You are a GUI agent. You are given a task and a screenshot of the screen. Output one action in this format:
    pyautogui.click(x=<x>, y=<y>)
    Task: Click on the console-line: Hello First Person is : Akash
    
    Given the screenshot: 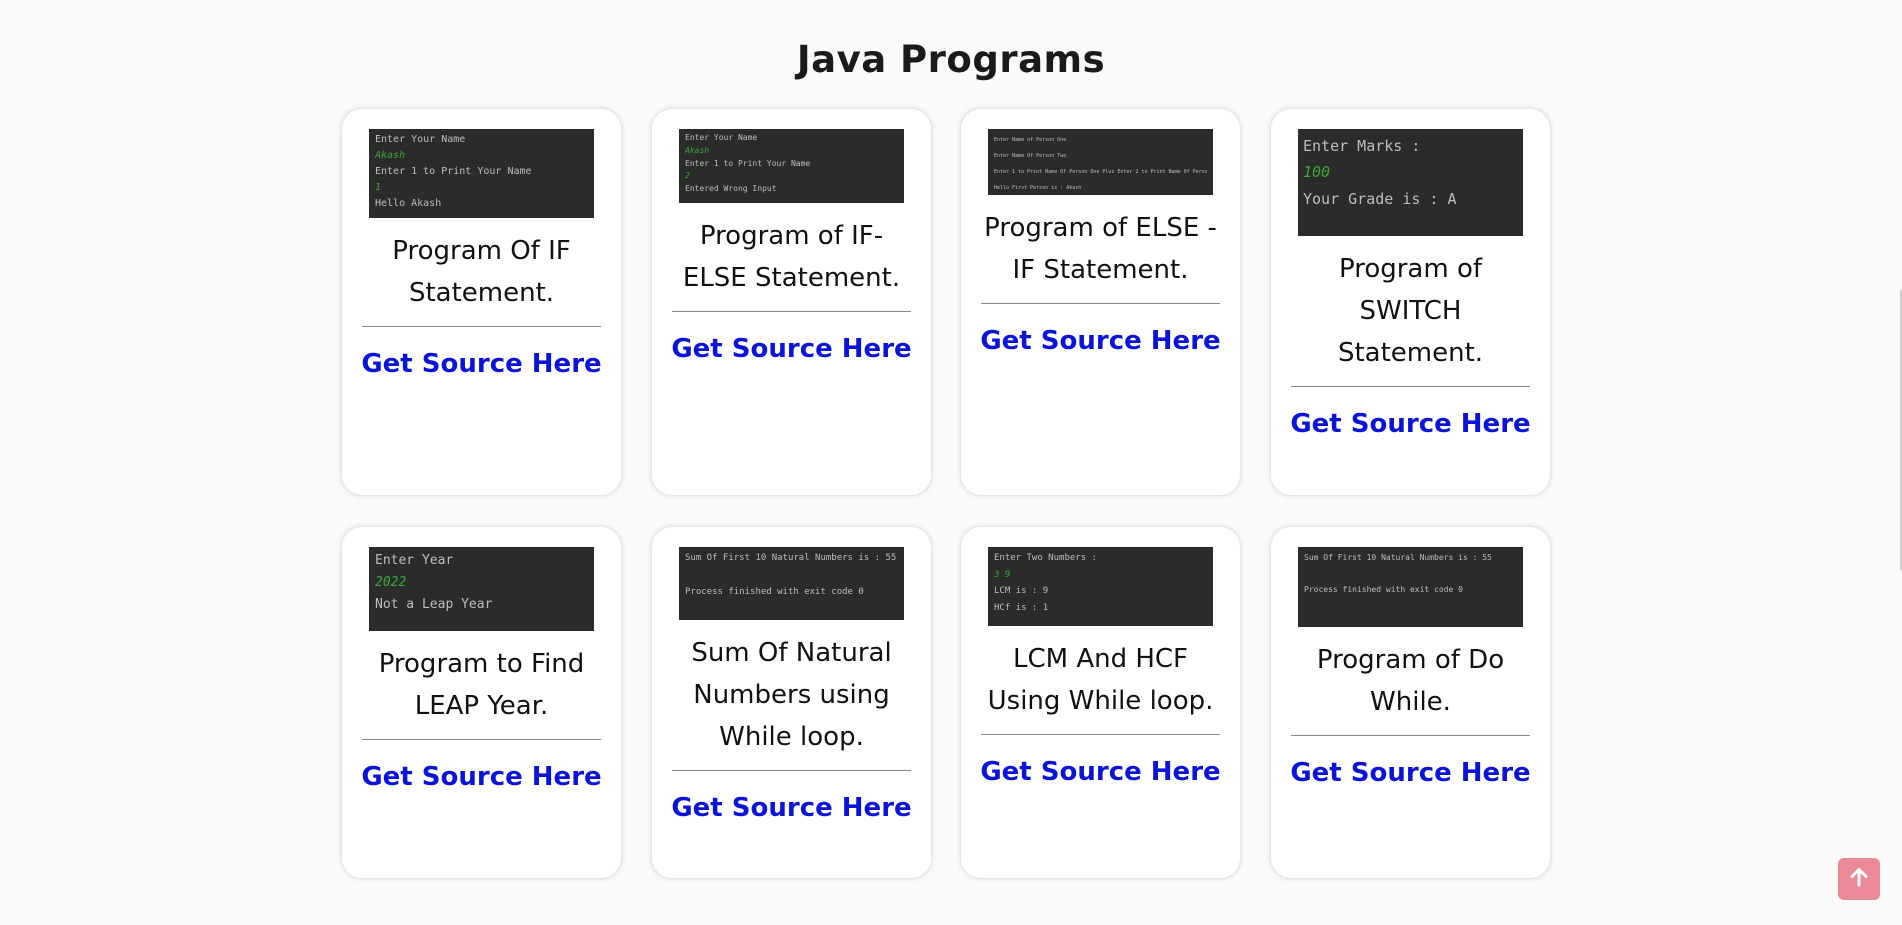 What is the action you would take?
    pyautogui.click(x=1038, y=188)
    